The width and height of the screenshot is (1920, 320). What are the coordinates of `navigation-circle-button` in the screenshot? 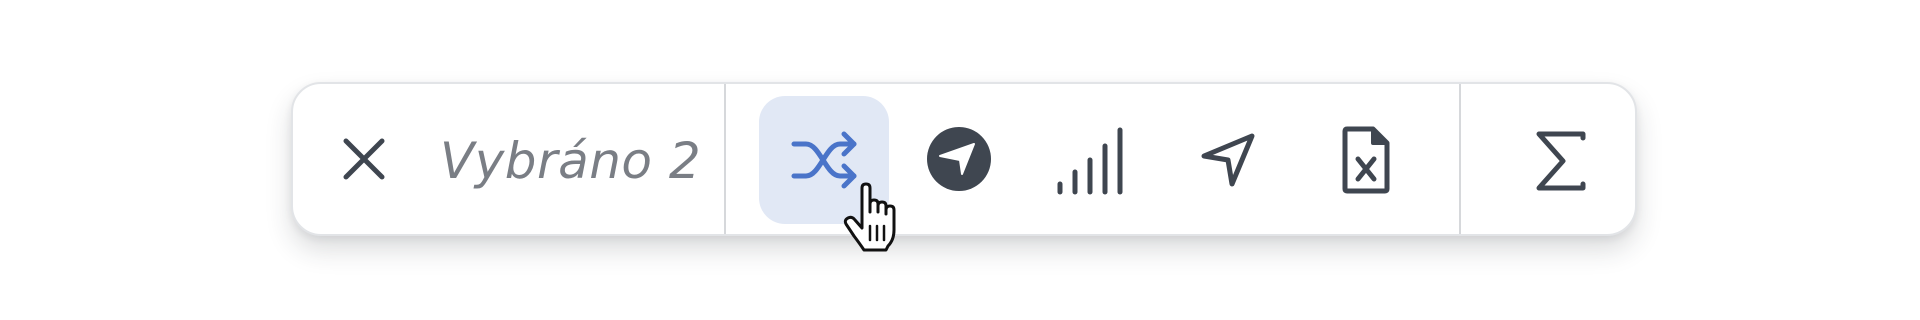 It's located at (959, 159).